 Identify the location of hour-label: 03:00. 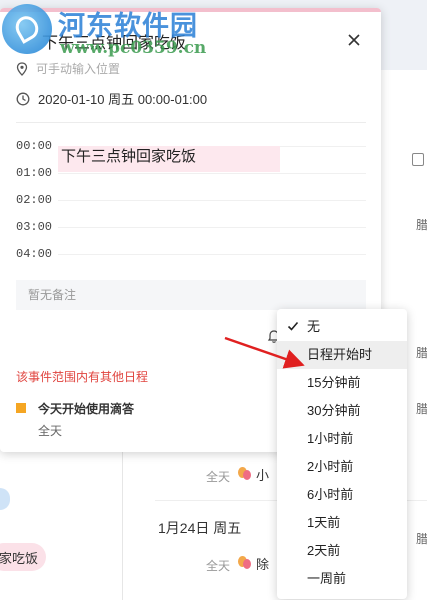
(34, 227).